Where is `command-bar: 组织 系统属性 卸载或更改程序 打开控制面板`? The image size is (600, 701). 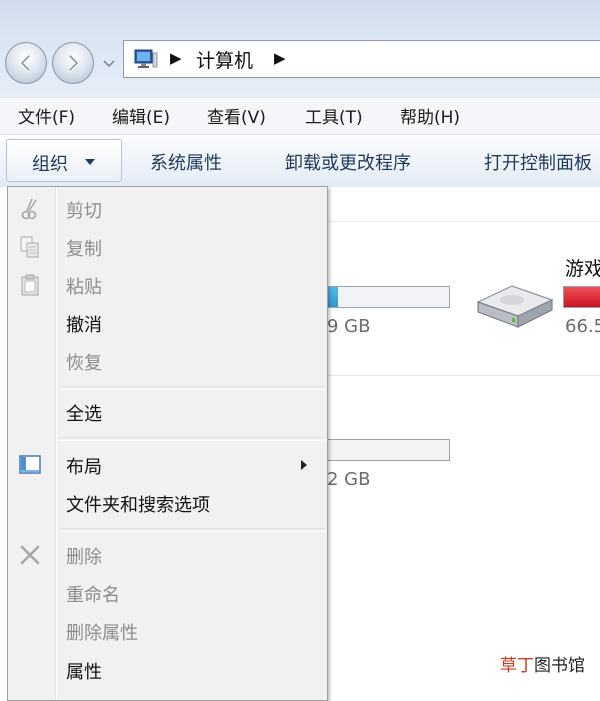 command-bar: 组织 系统属性 卸载或更改程序 打开控制面板 is located at coordinates (300, 161).